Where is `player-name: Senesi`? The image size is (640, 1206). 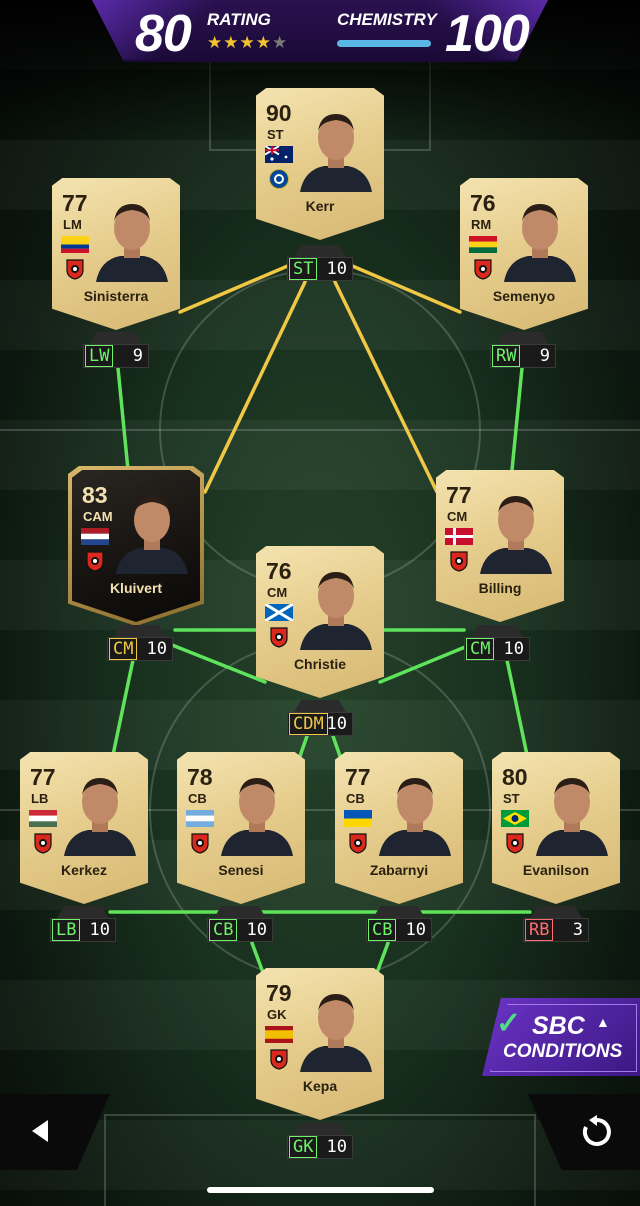
player-name: Senesi is located at coordinates (241, 870).